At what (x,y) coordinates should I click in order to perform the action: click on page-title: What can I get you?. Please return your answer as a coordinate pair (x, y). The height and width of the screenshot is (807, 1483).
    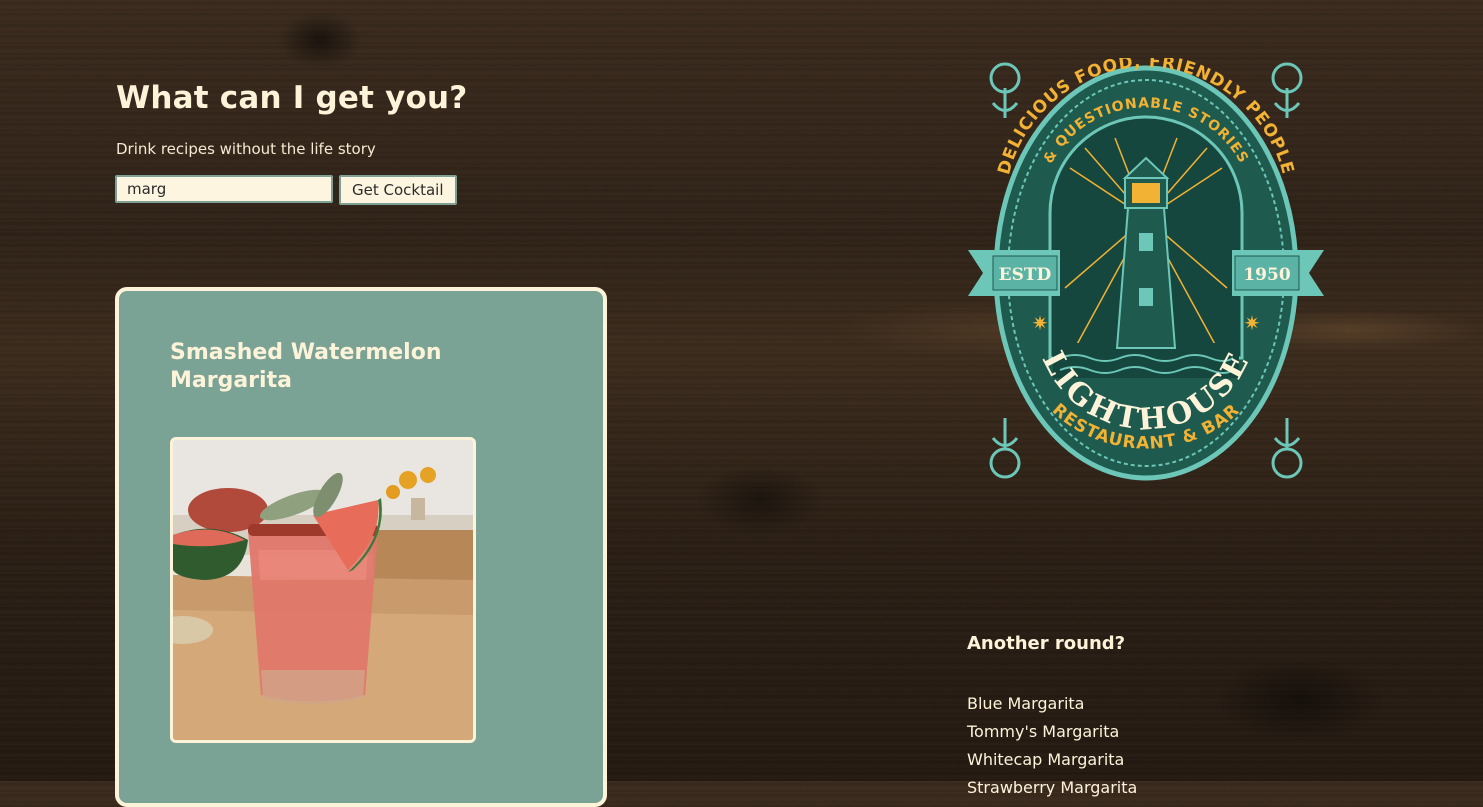
    Looking at the image, I should click on (292, 98).